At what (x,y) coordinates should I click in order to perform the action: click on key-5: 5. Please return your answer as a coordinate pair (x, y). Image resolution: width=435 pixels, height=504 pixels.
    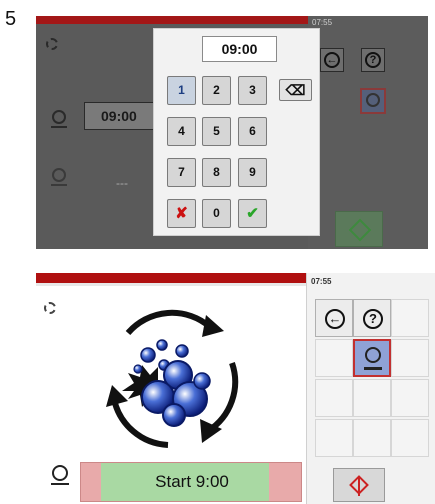
    Looking at the image, I should click on (216, 131).